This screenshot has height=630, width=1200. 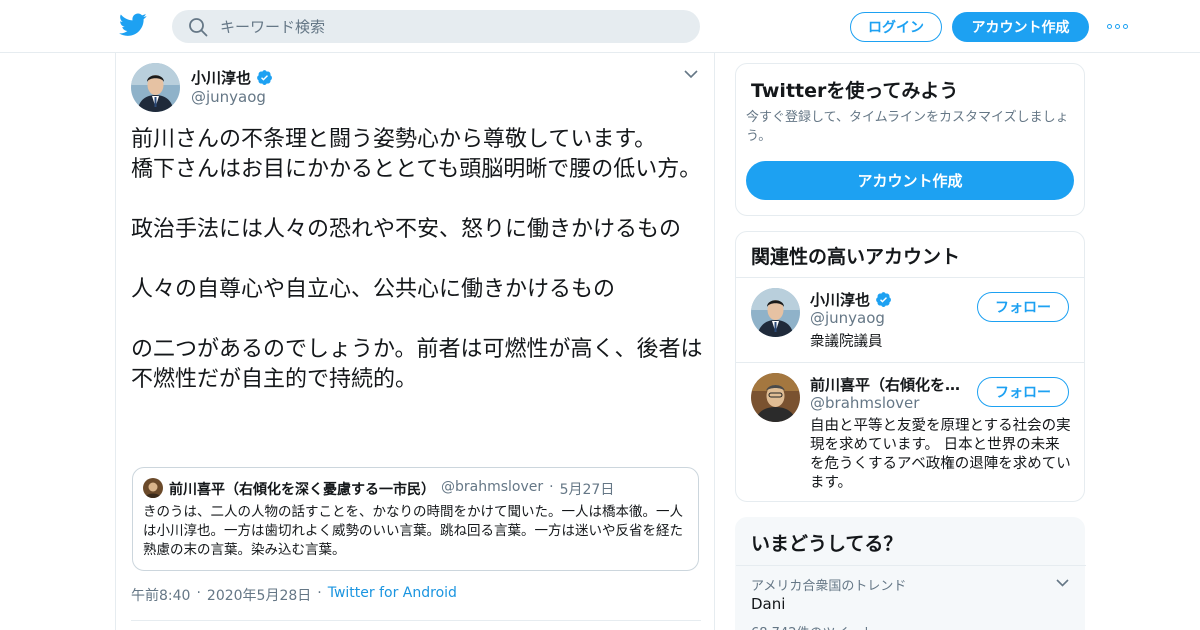 What do you see at coordinates (847, 318) in the screenshot?
I see `related-account-handle: @junyaog` at bounding box center [847, 318].